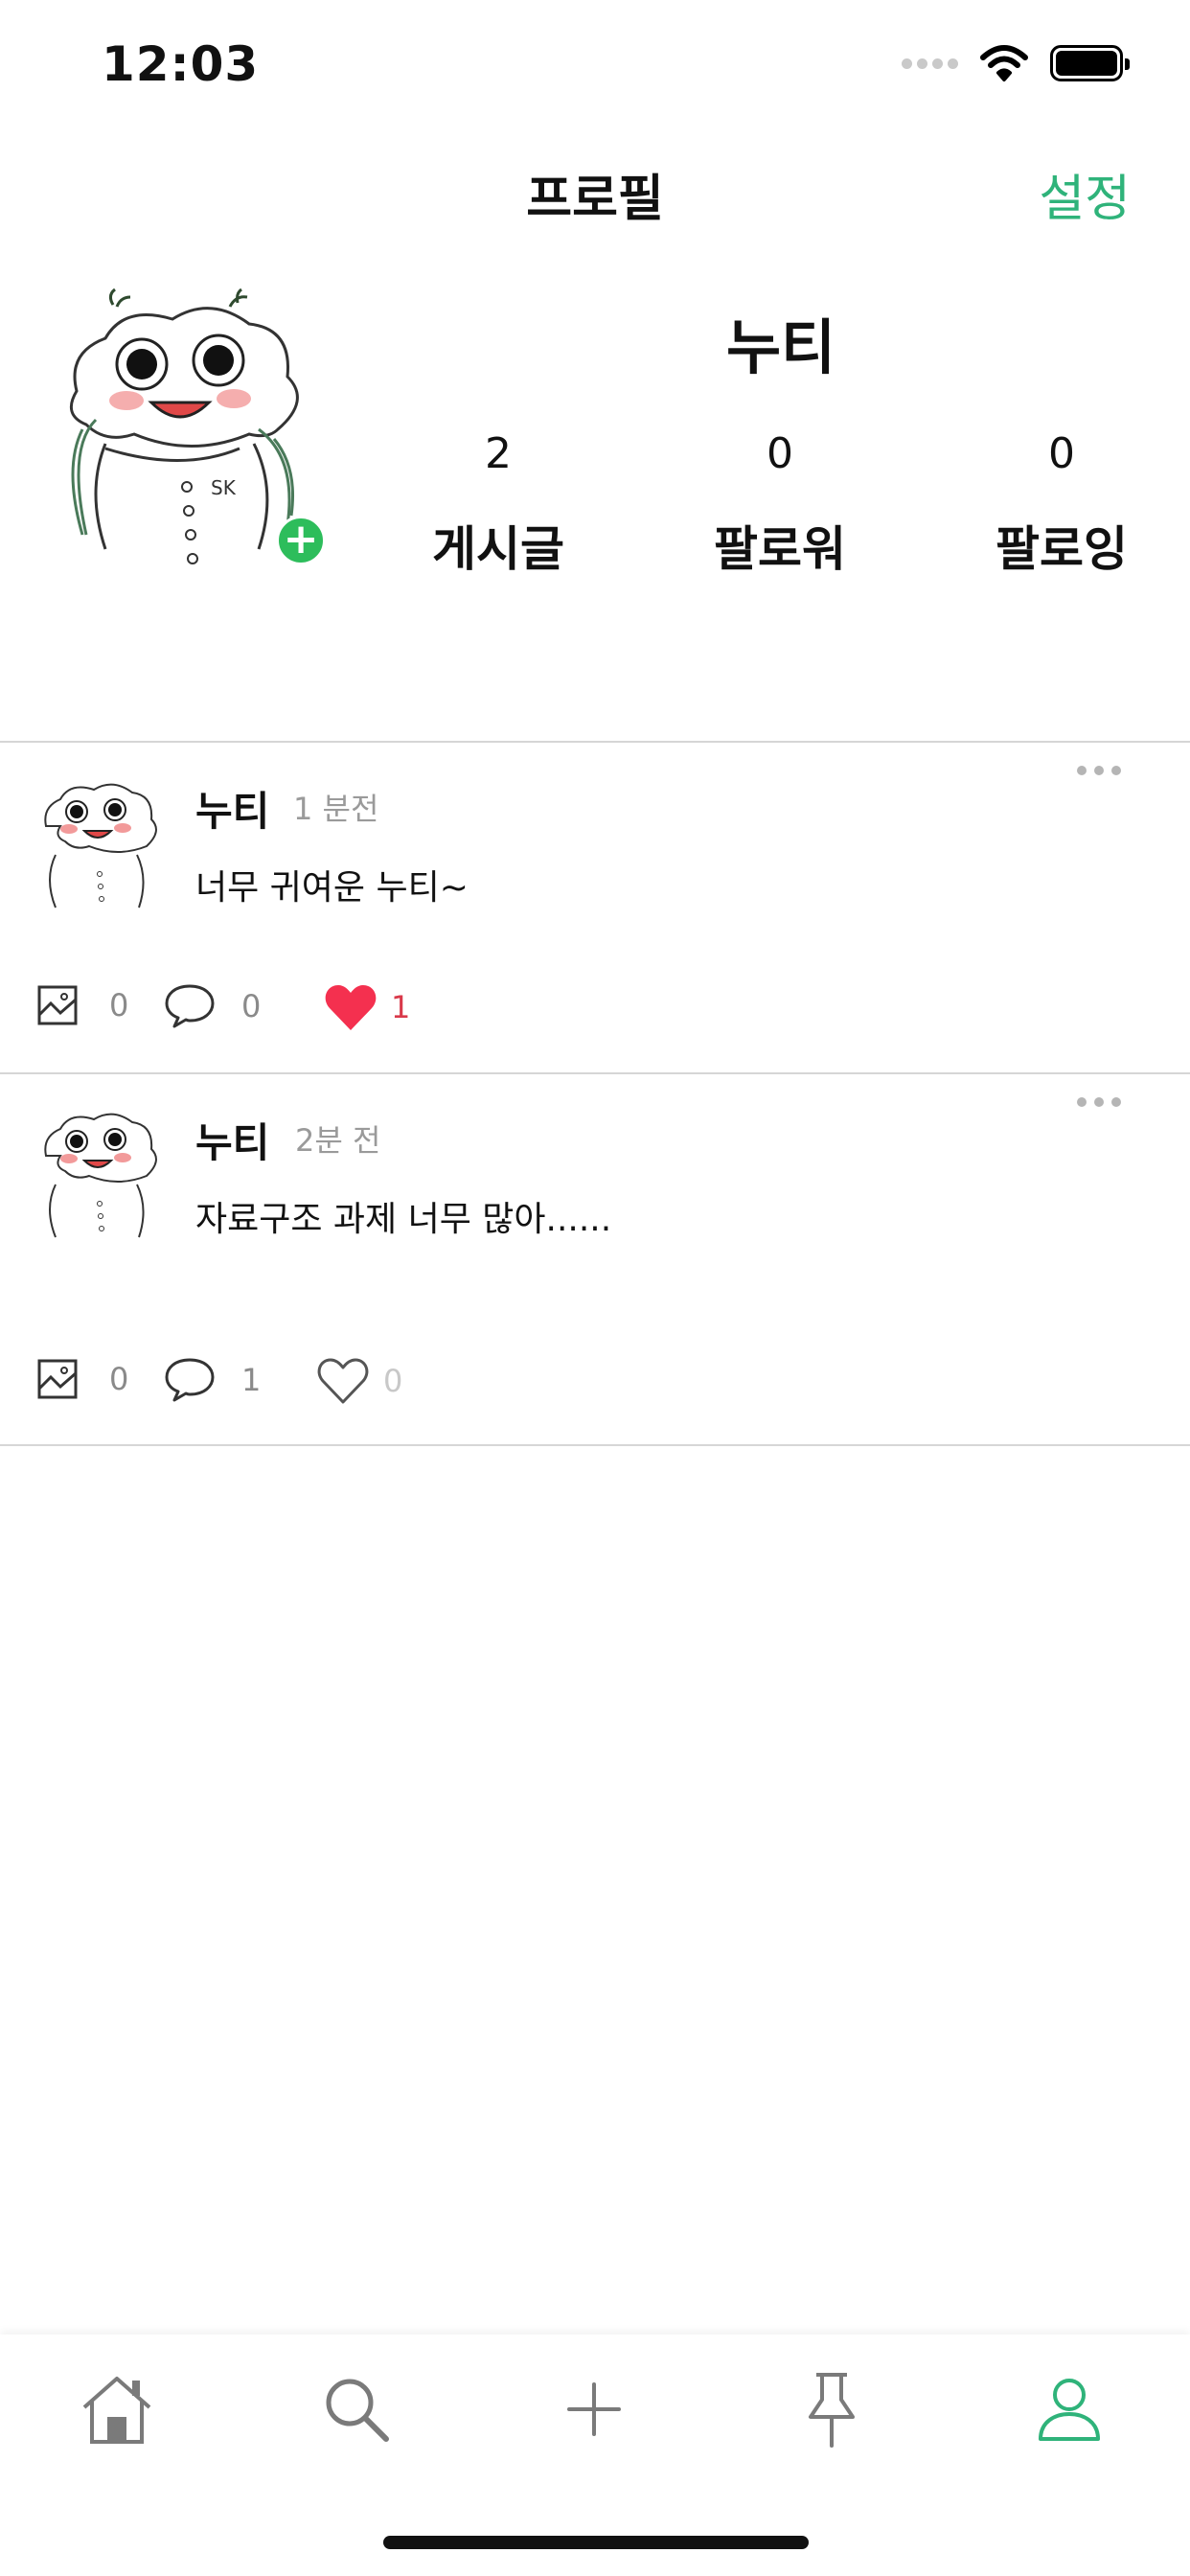 The width and height of the screenshot is (1190, 2576). Describe the element at coordinates (780, 453) in the screenshot. I see `stat-followers-count: 0` at that location.